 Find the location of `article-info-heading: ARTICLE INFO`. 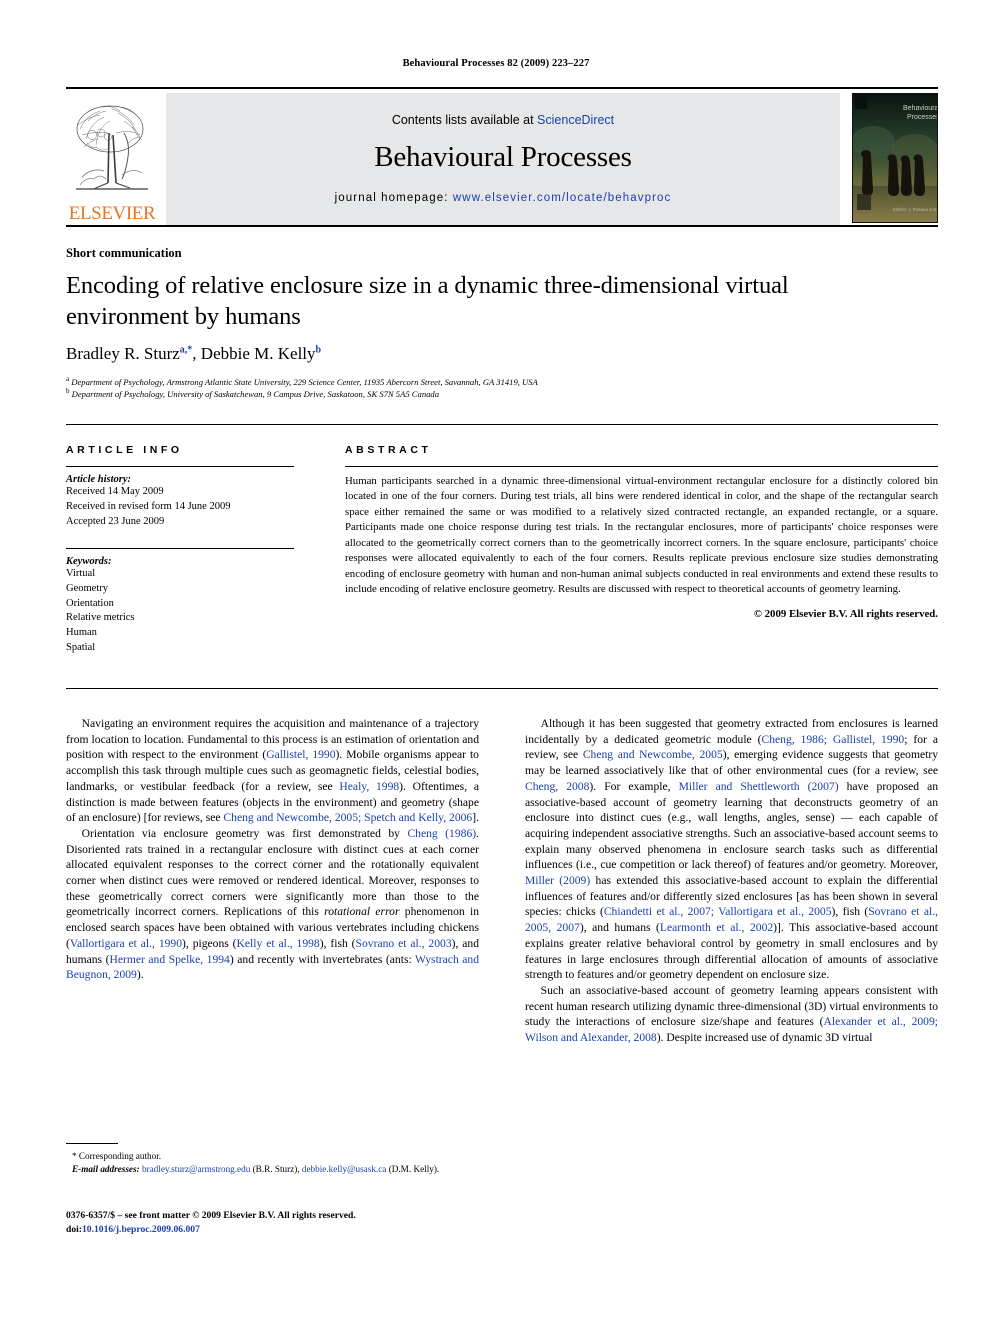

article-info-heading: ARTICLE INFO is located at coordinates (124, 450).